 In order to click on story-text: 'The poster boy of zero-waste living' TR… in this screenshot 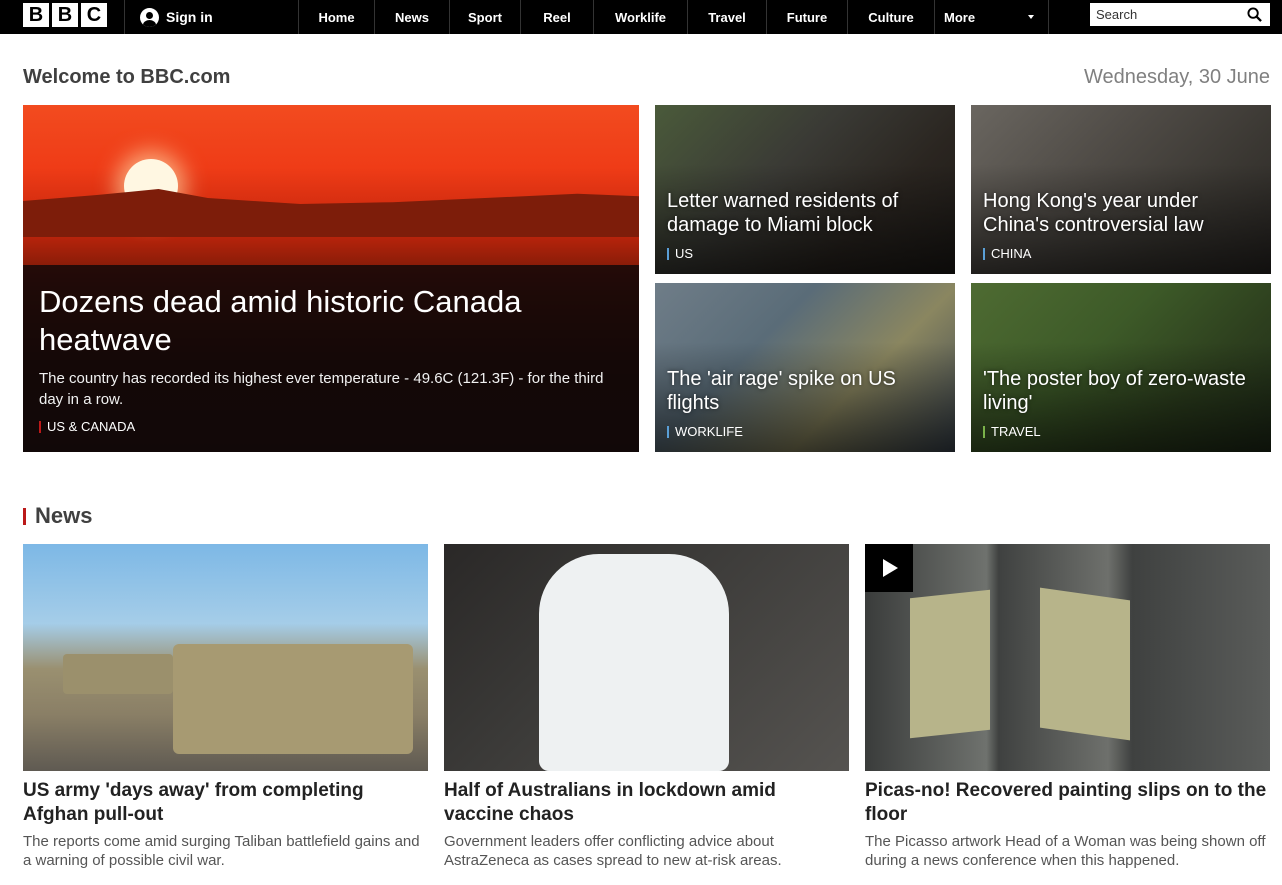, I will do `click(1122, 403)`.